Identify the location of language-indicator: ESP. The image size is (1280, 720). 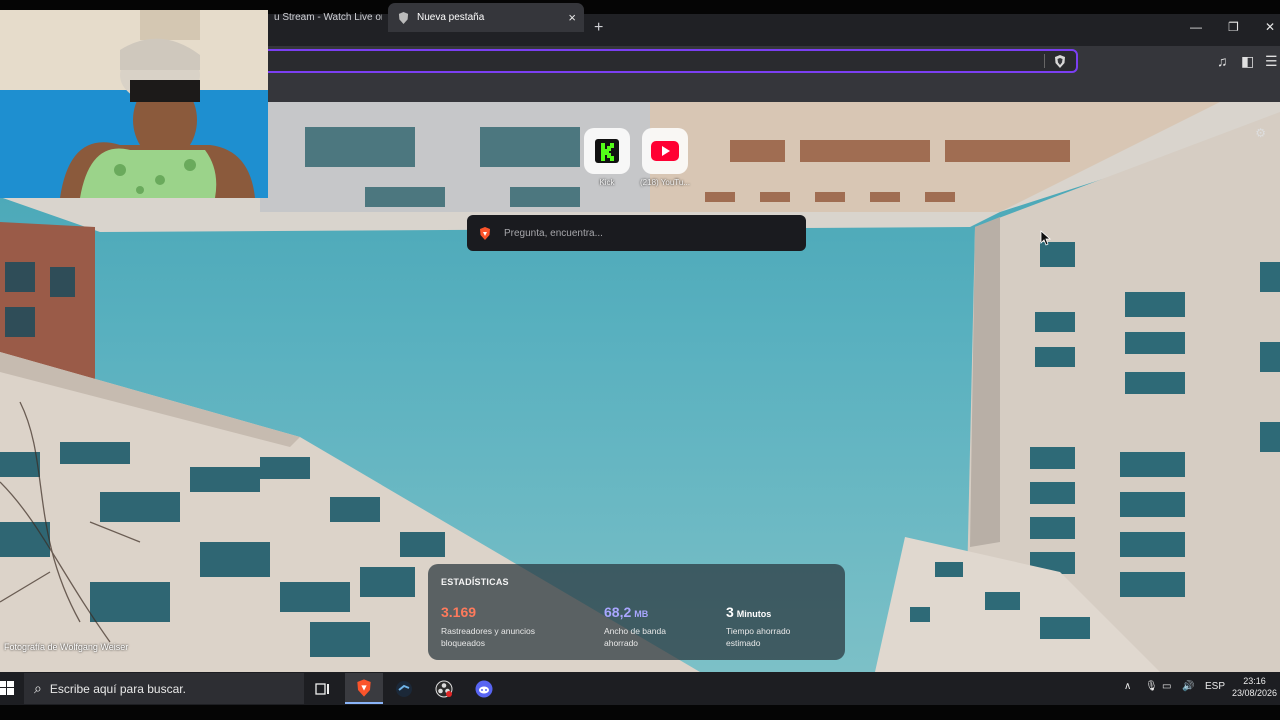
(1215, 686).